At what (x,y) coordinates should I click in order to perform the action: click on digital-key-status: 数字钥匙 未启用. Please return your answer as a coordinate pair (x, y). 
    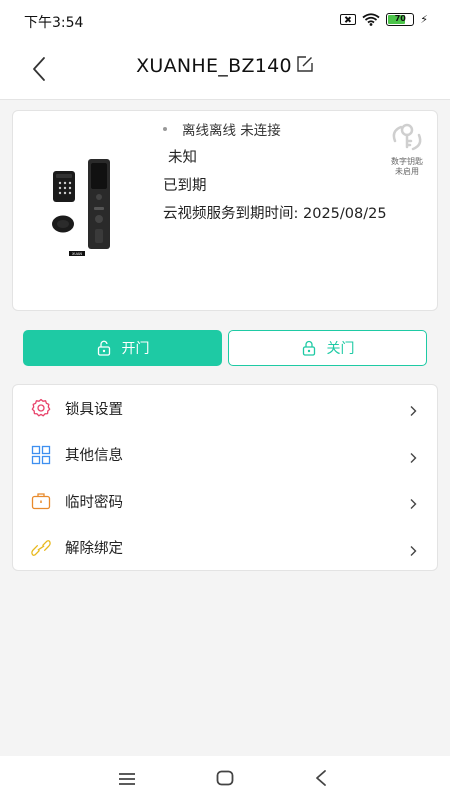
    Looking at the image, I should click on (407, 149).